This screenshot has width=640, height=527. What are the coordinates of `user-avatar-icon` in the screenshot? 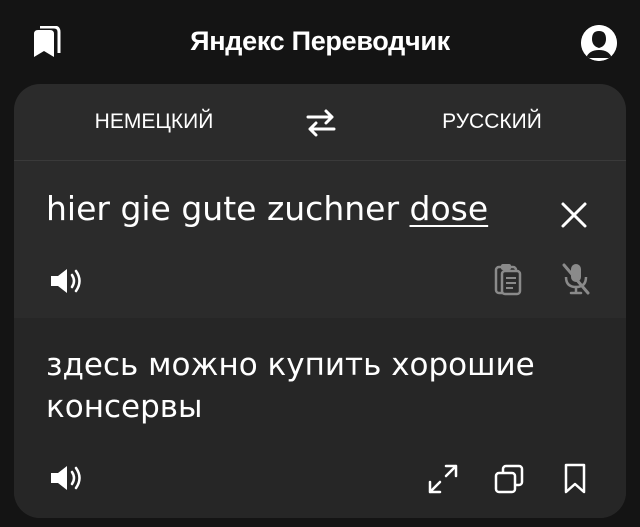 It's located at (599, 43).